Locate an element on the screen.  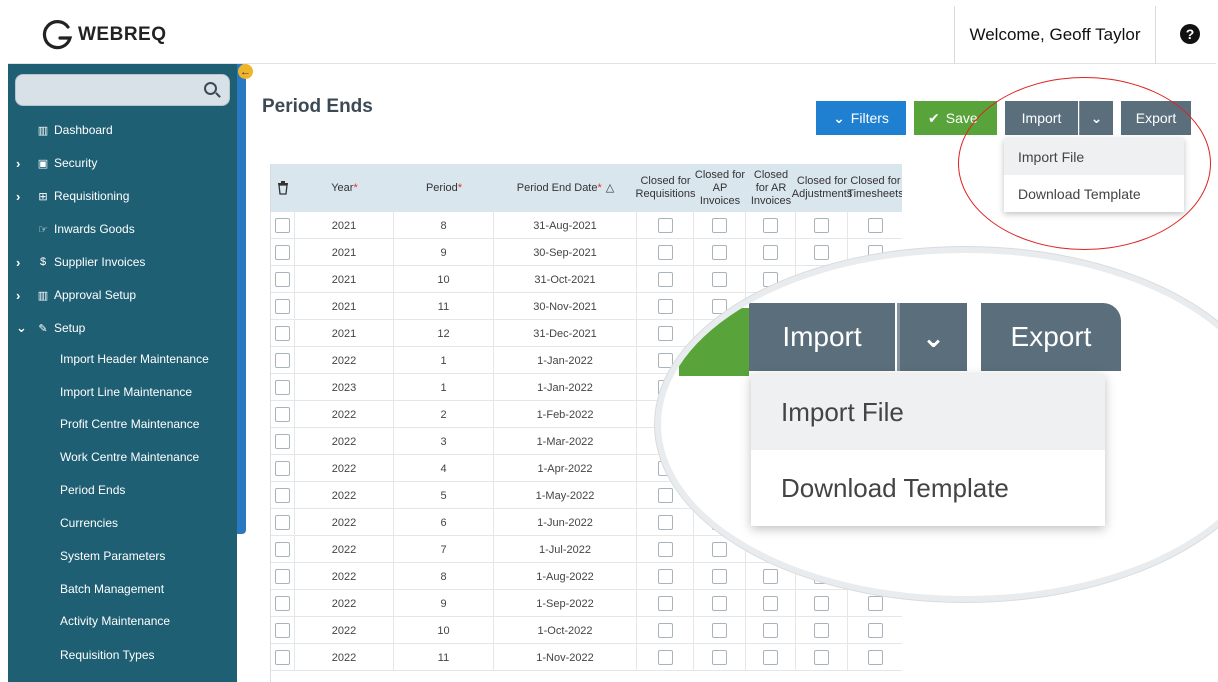
table-row: 2022 11 1-Nov-2022 is located at coordinates (586, 657).